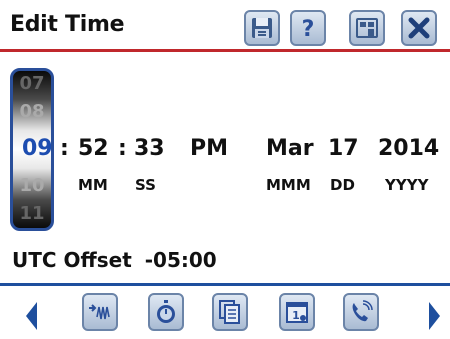  What do you see at coordinates (93, 148) in the screenshot?
I see `minute-value: 52` at bounding box center [93, 148].